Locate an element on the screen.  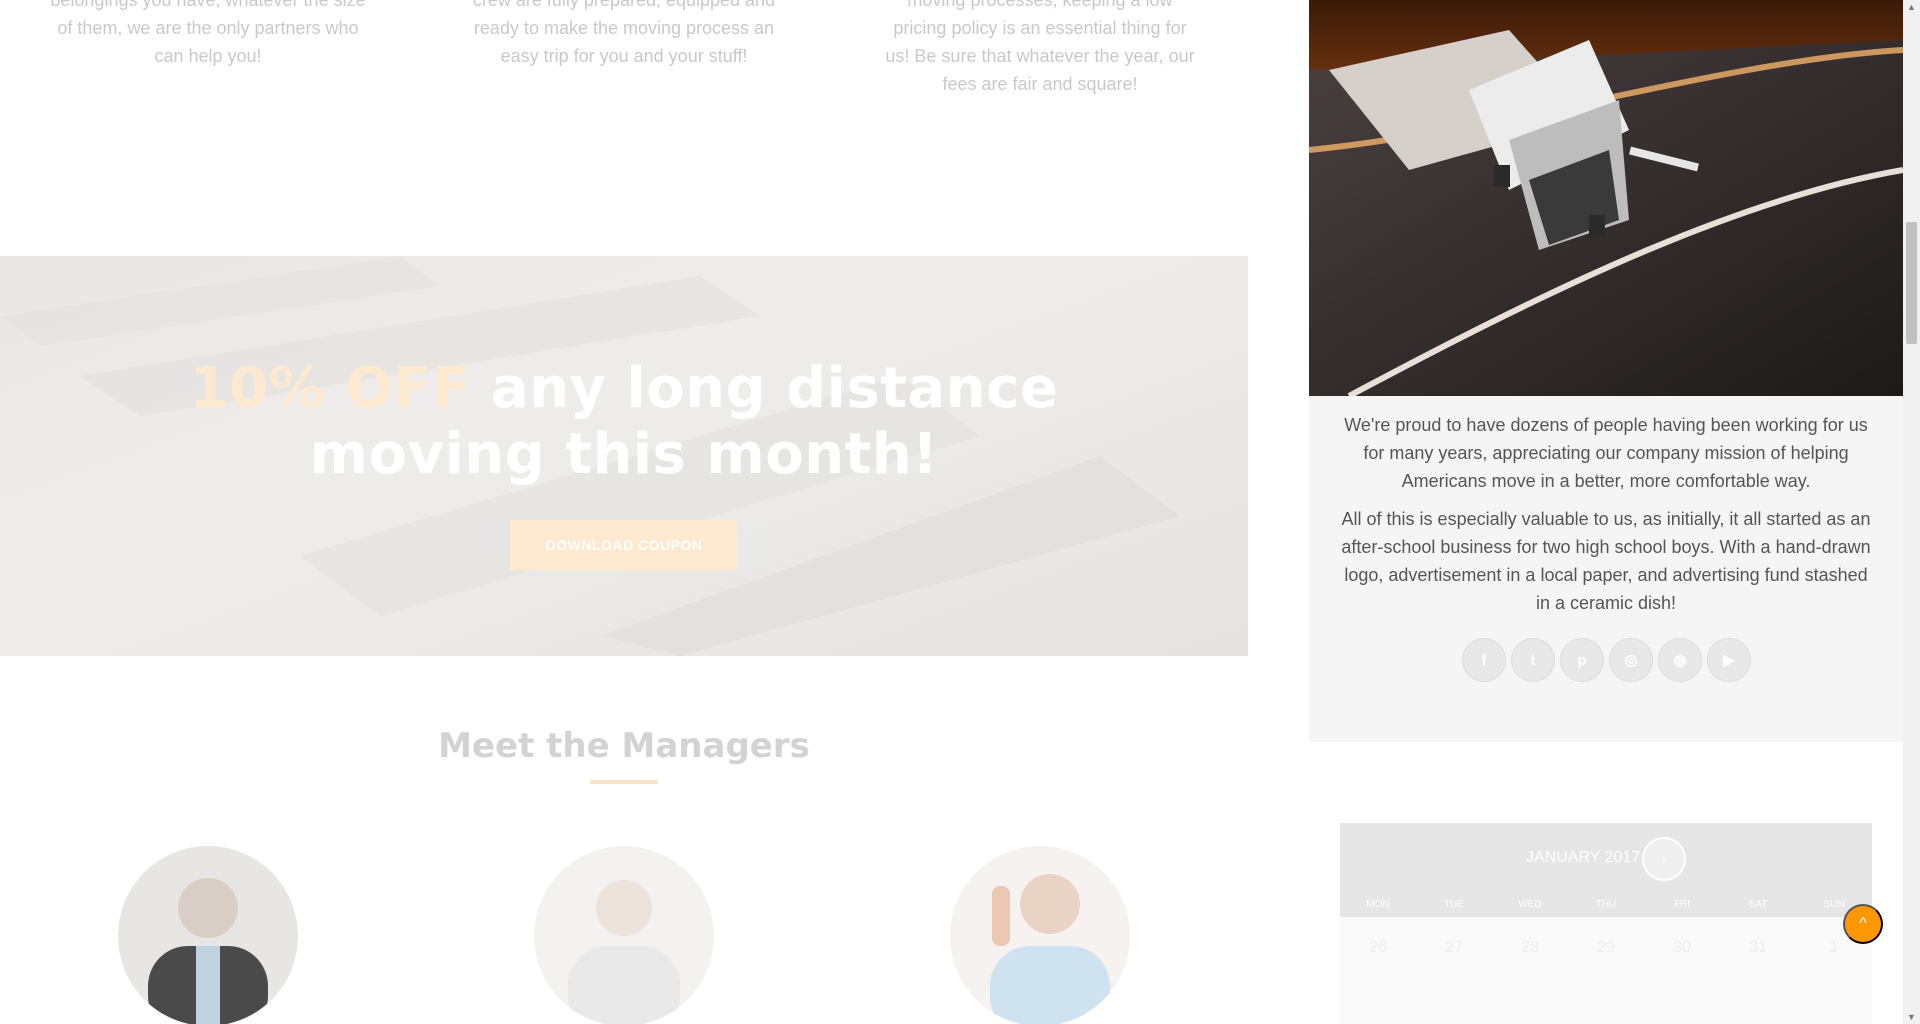
truck-on-highway-image is located at coordinates (1606, 198).